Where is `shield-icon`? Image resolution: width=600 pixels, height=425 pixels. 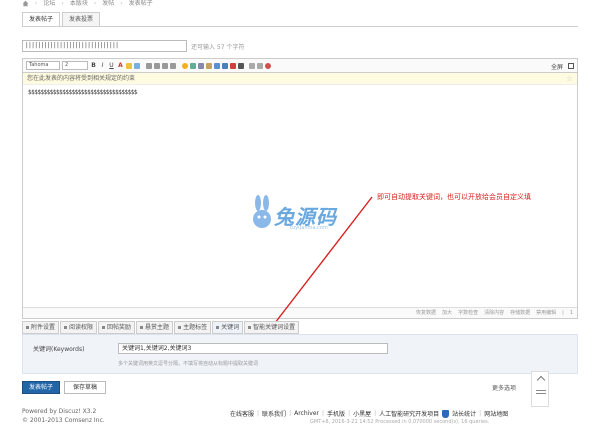
shield-icon is located at coordinates (446, 413).